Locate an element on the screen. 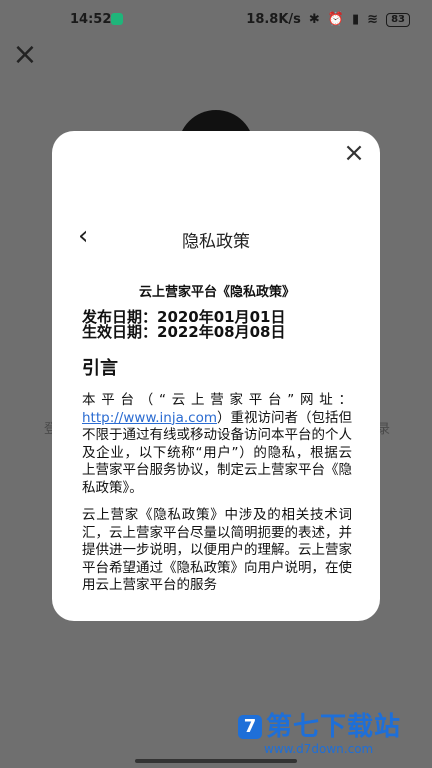  watermark: 7 第七下载站 is located at coordinates (319, 727).